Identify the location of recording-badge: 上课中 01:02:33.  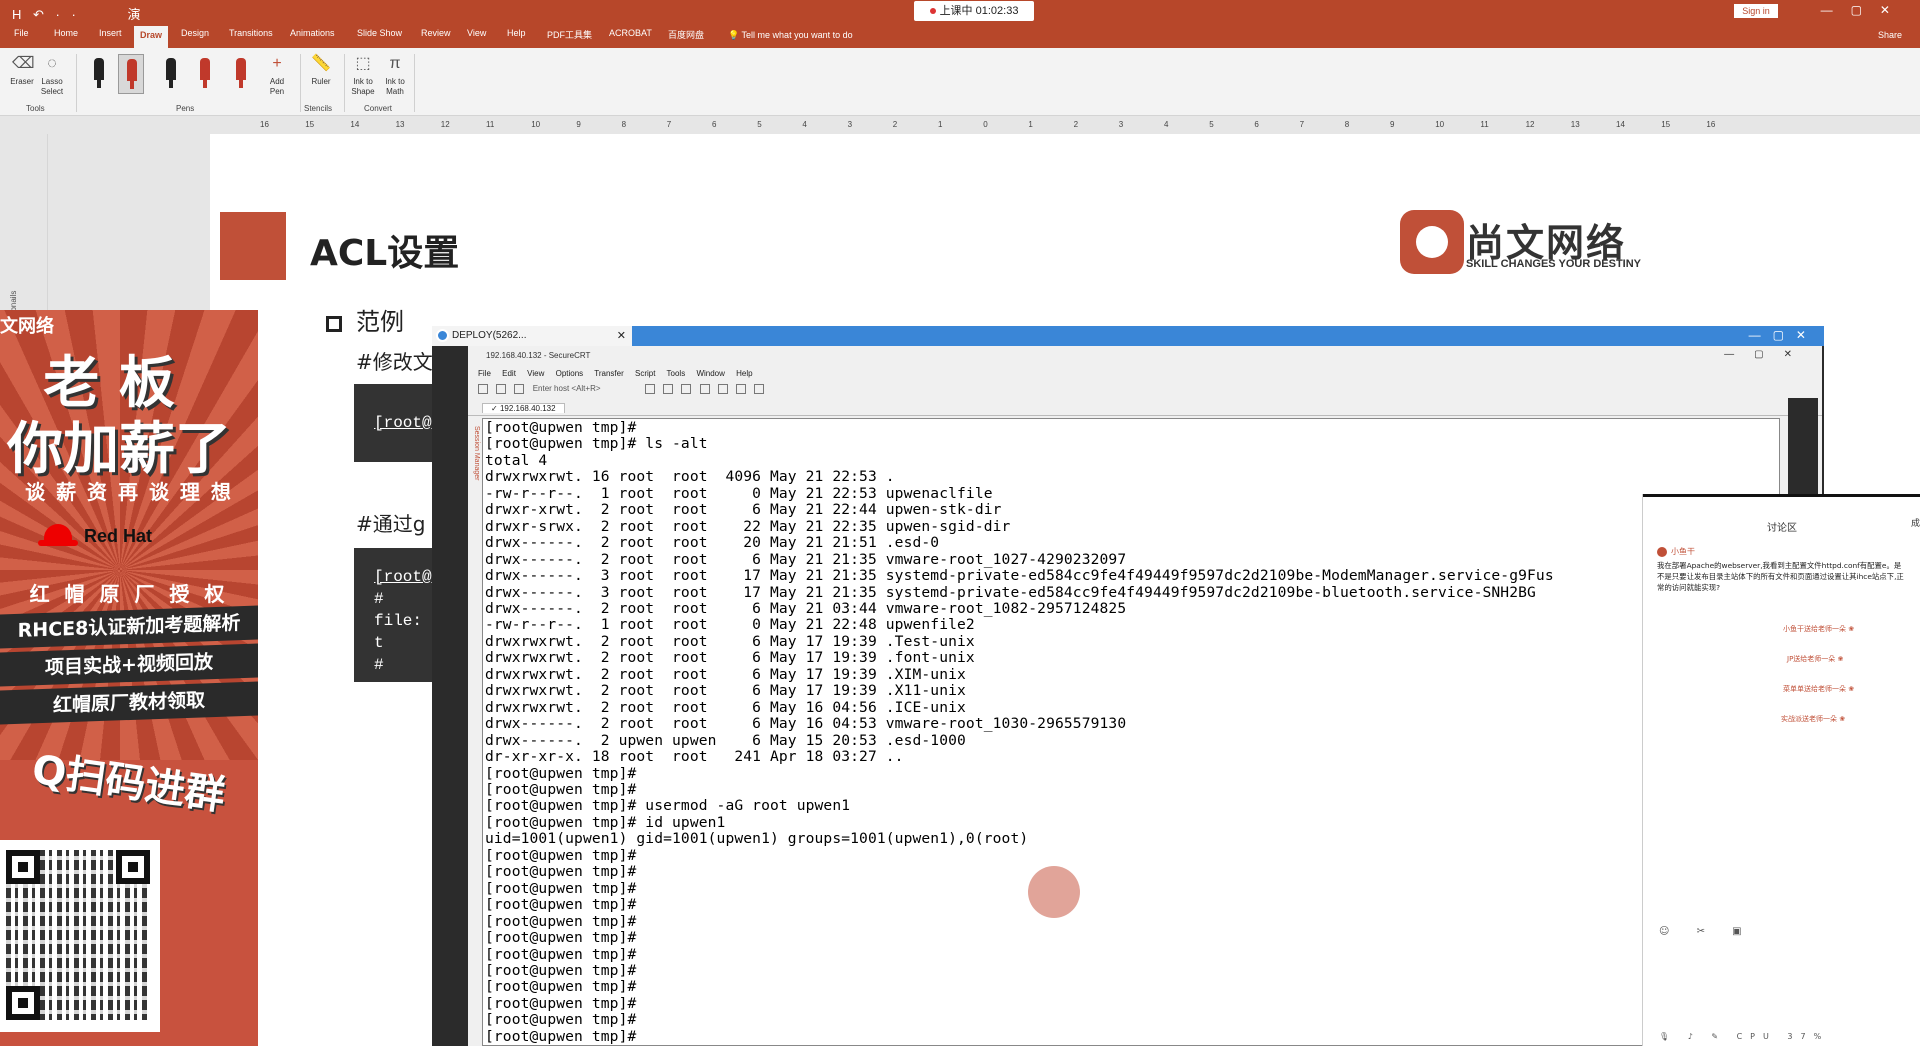
(974, 11).